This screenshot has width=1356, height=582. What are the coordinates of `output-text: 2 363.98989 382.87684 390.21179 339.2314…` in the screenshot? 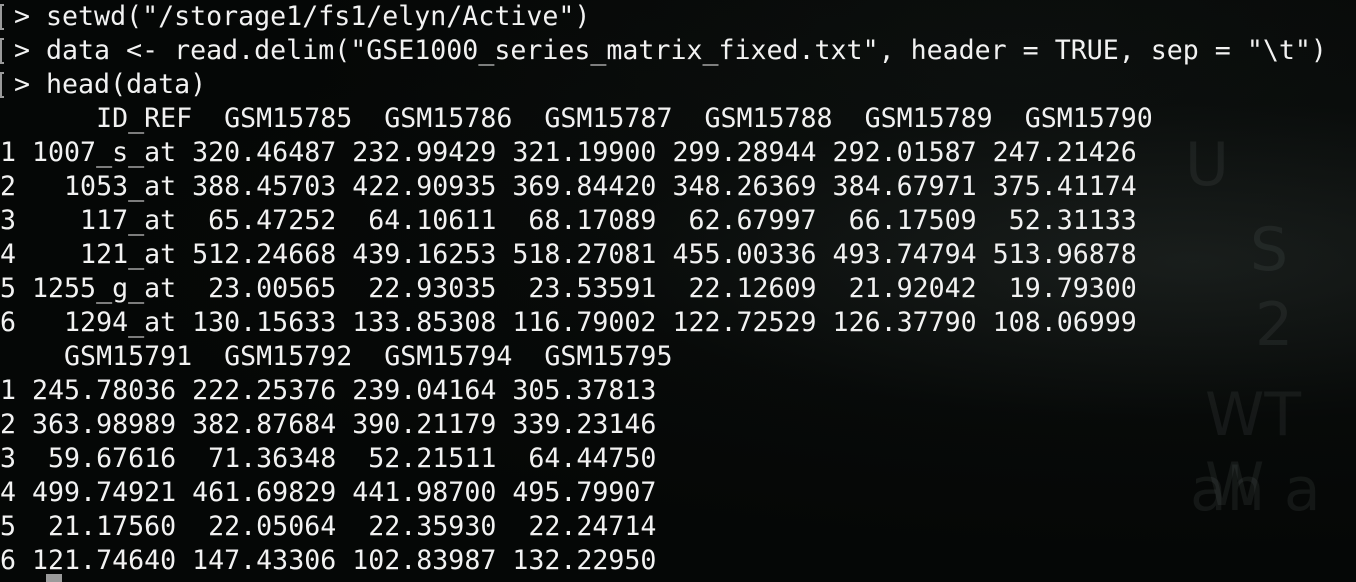 It's located at (328, 424).